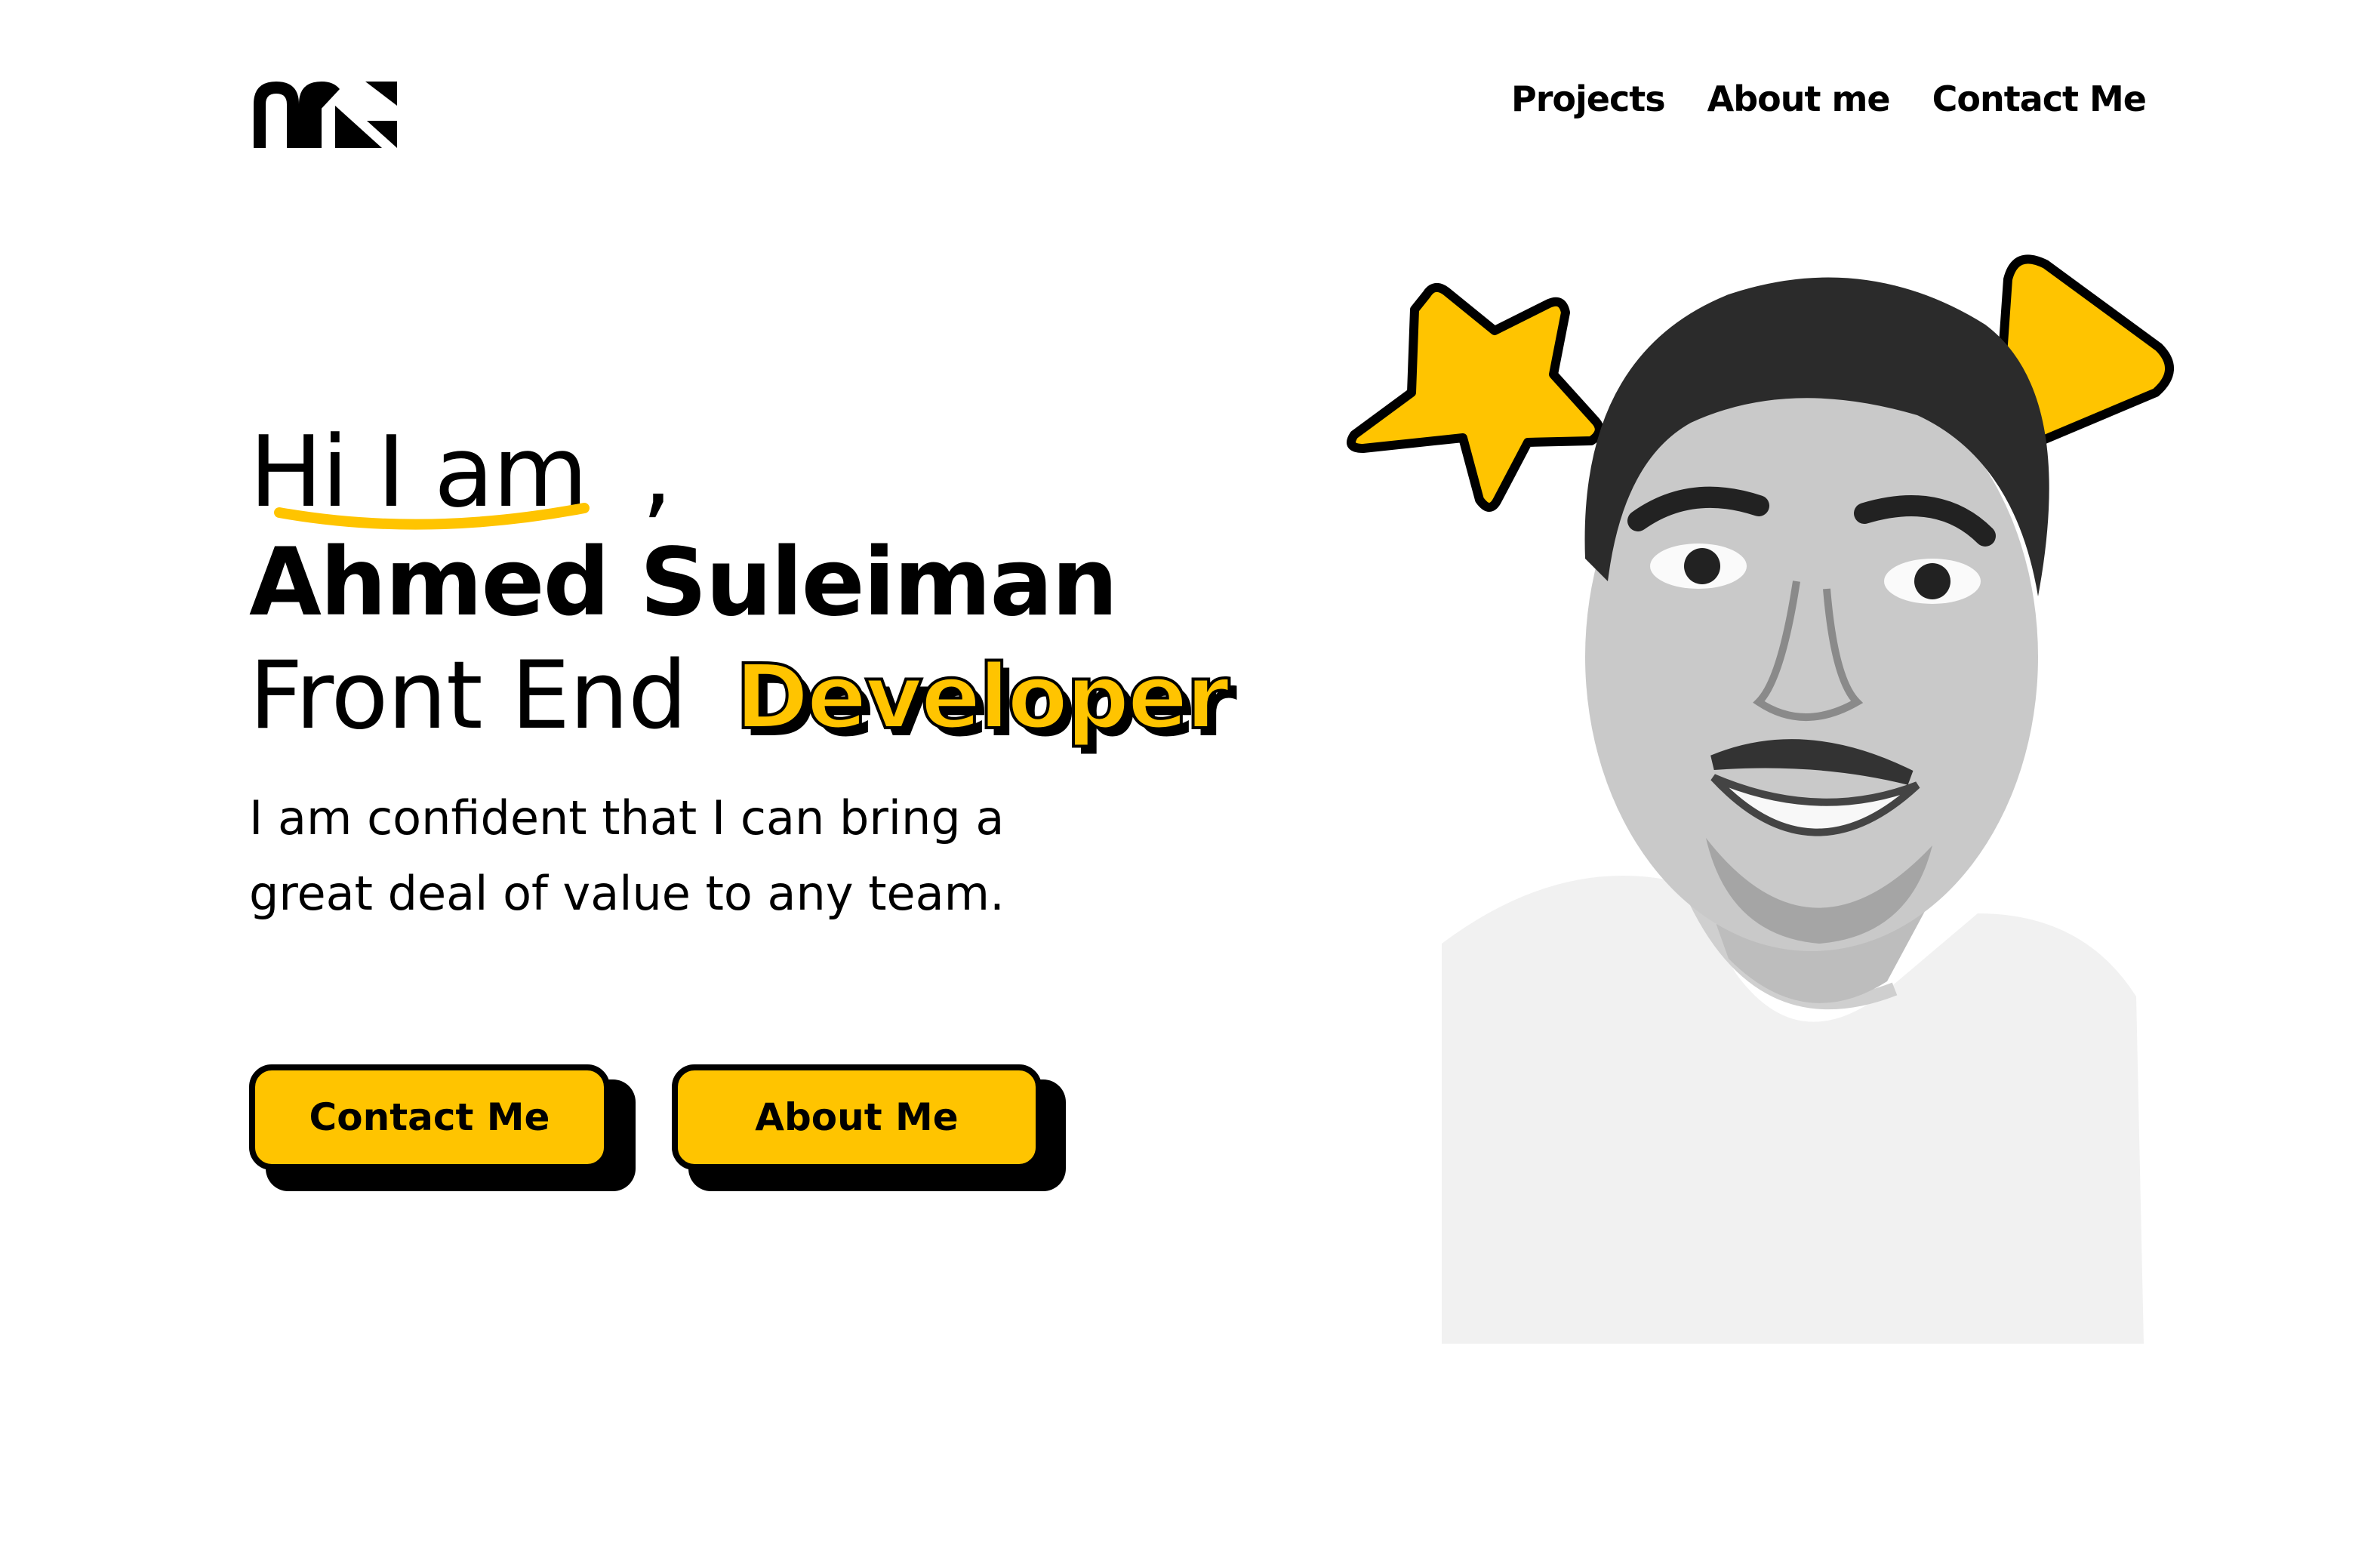 This screenshot has height=1546, width=2380. What do you see at coordinates (2039, 99) in the screenshot?
I see `nav-contact-link: Contact Me` at bounding box center [2039, 99].